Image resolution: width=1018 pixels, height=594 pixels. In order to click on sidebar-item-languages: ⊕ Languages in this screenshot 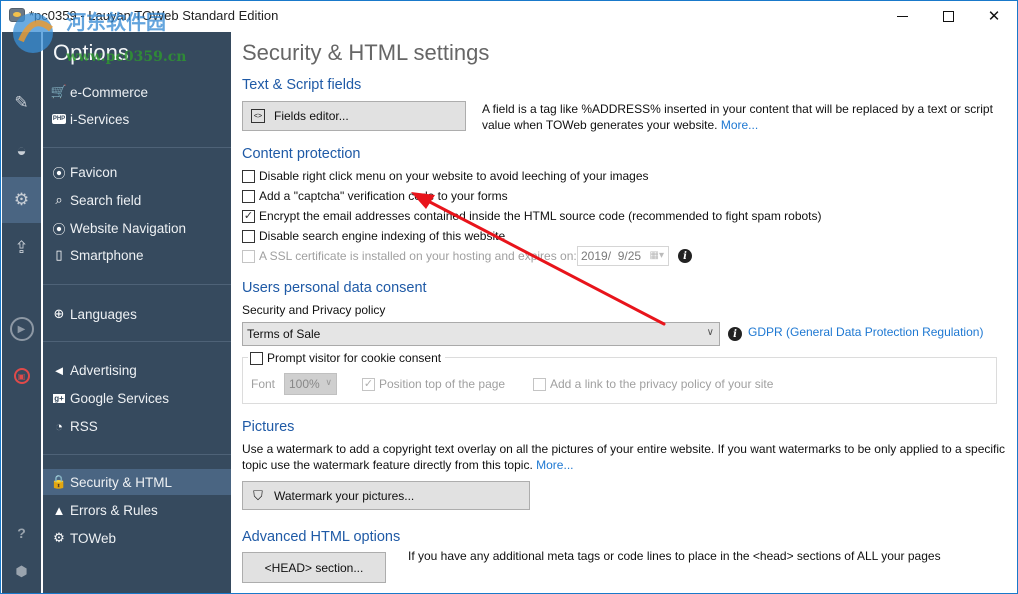, I will do `click(137, 314)`.